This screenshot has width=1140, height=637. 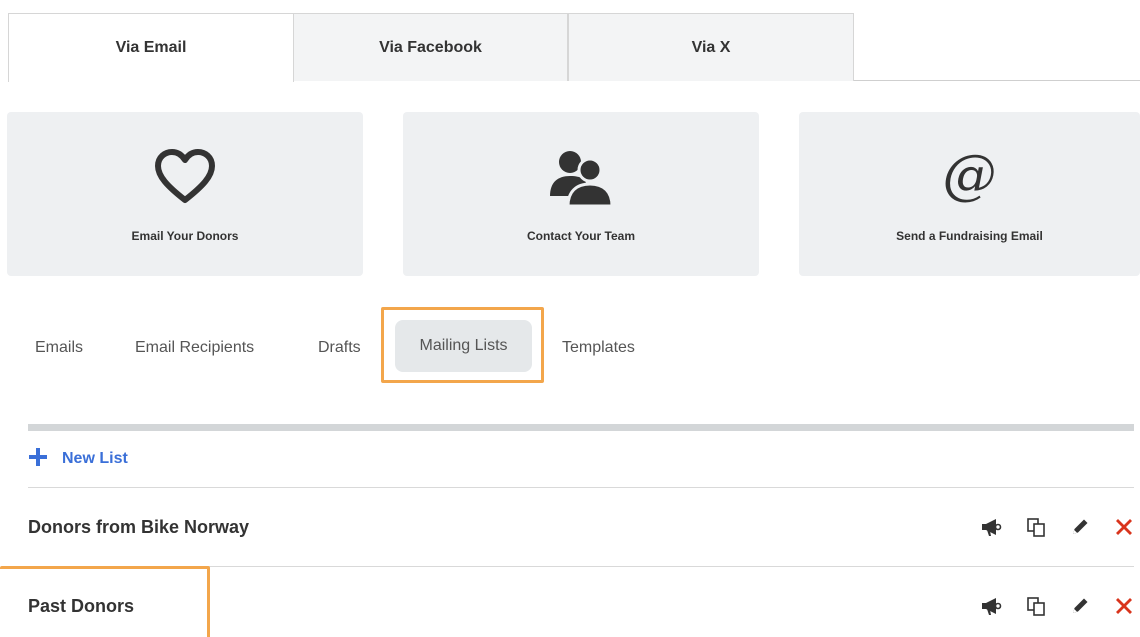 I want to click on row-divider, so click(x=581, y=487).